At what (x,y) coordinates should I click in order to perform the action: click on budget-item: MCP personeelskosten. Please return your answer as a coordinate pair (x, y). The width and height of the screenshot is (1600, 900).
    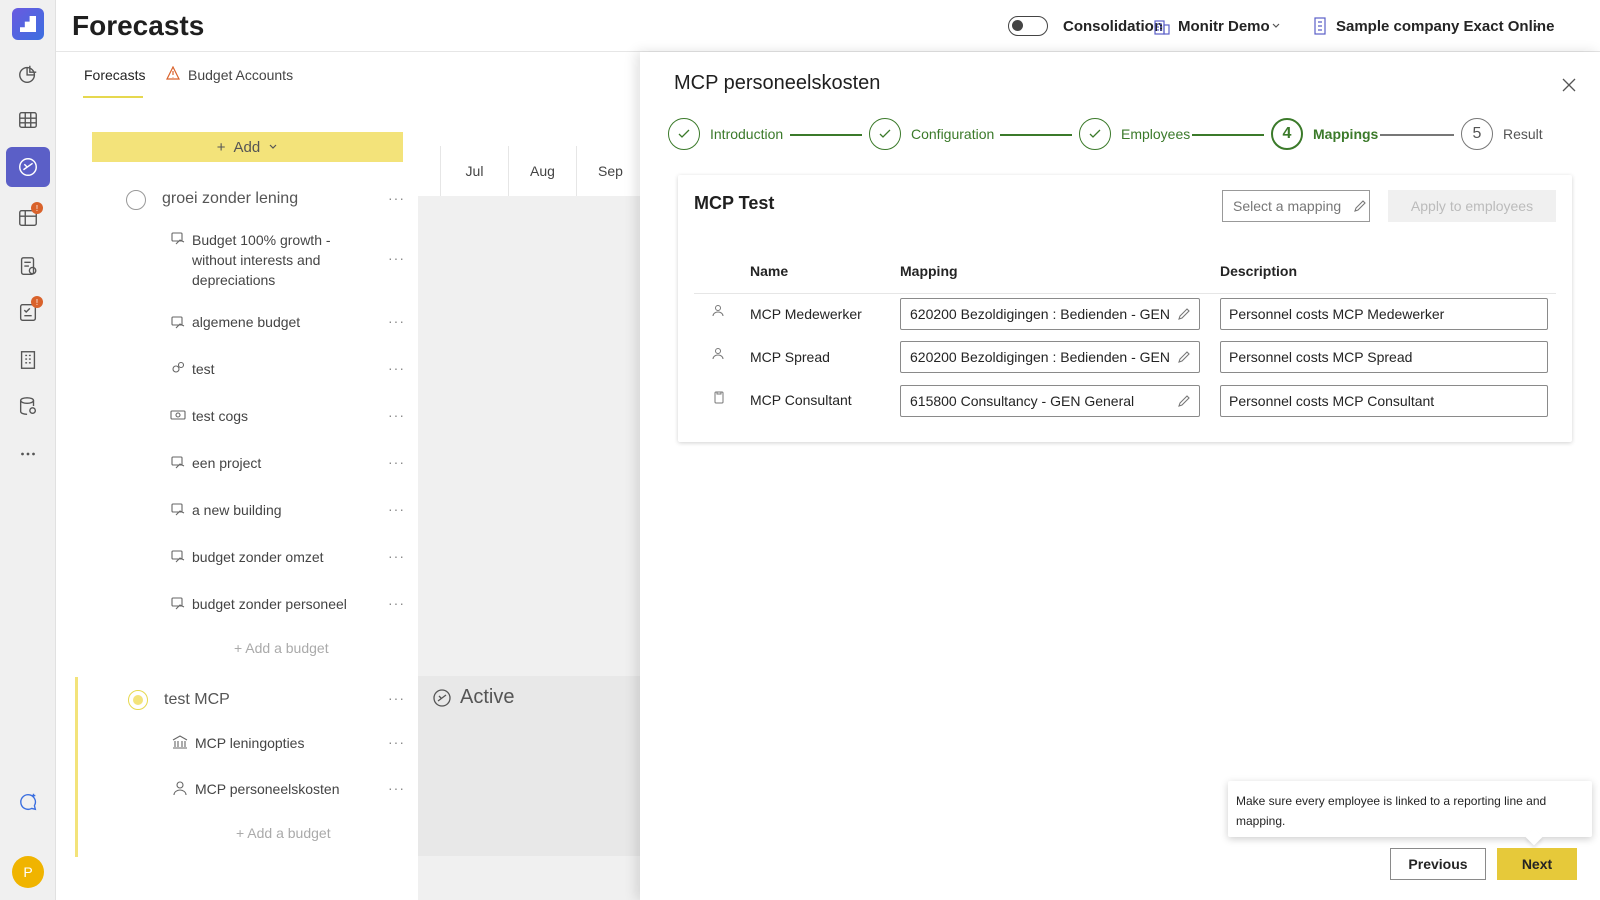
    Looking at the image, I should click on (267, 789).